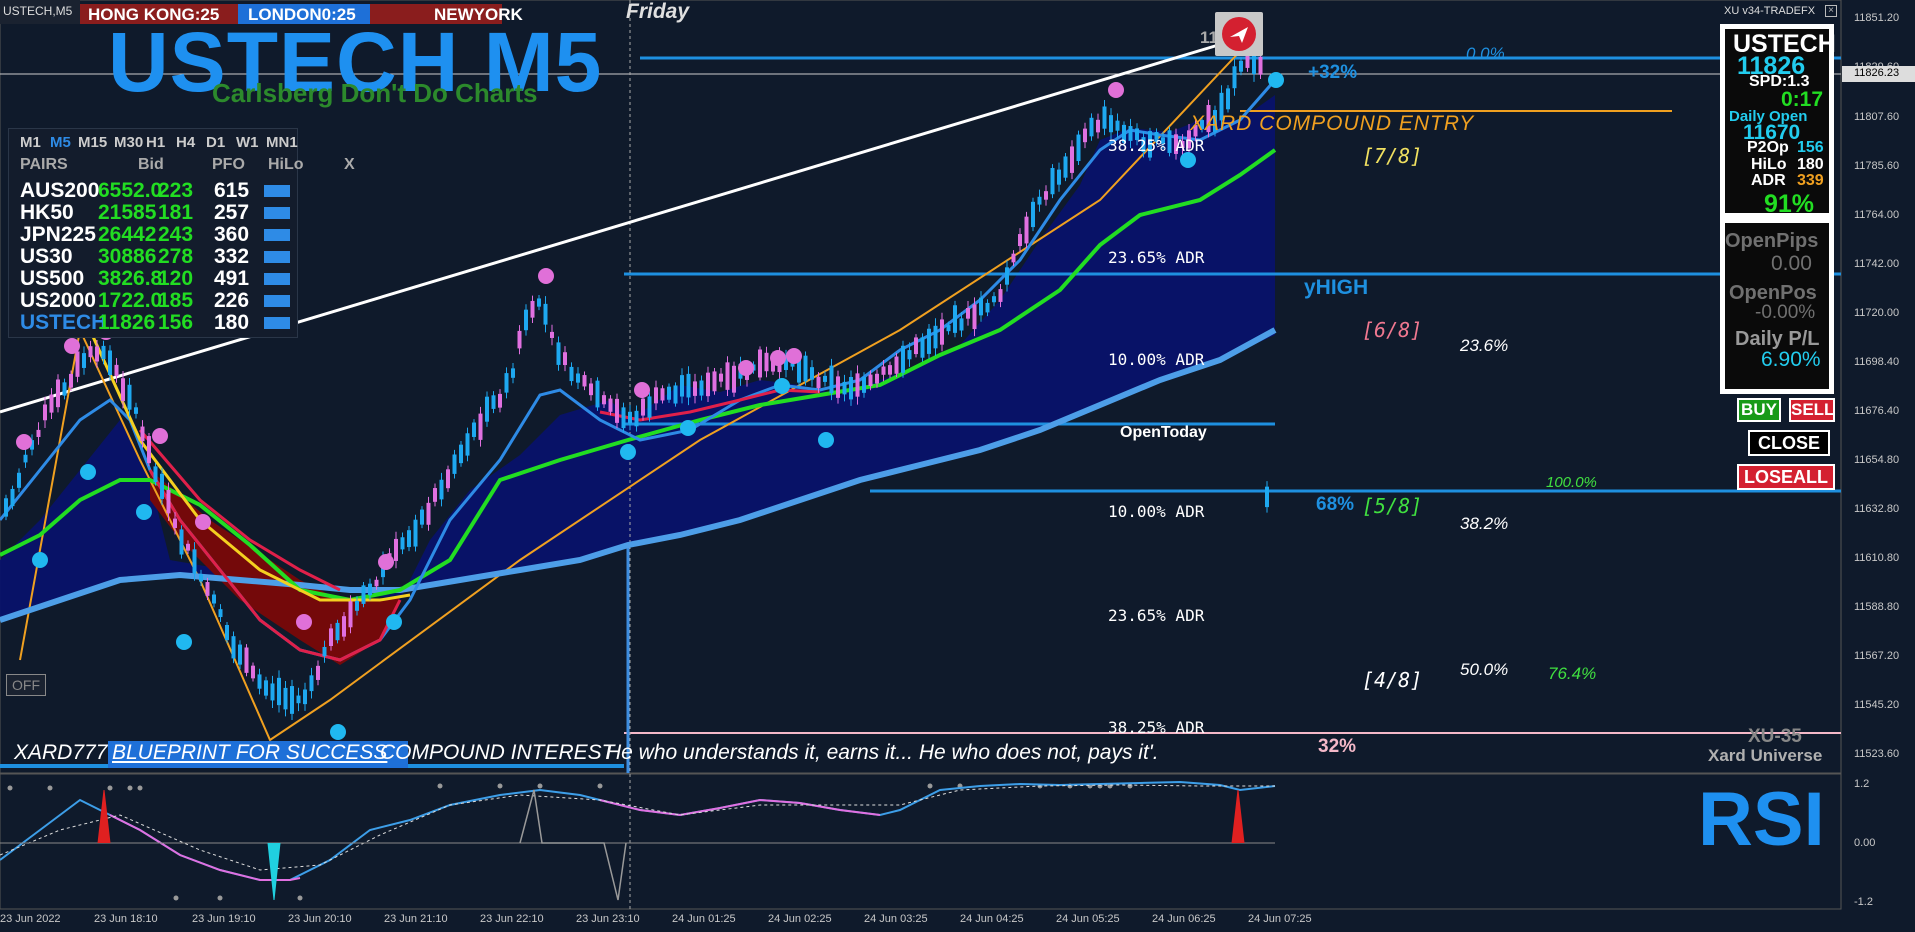  Describe the element at coordinates (127, 322) in the screenshot. I see `pair-bid: 11826` at that location.